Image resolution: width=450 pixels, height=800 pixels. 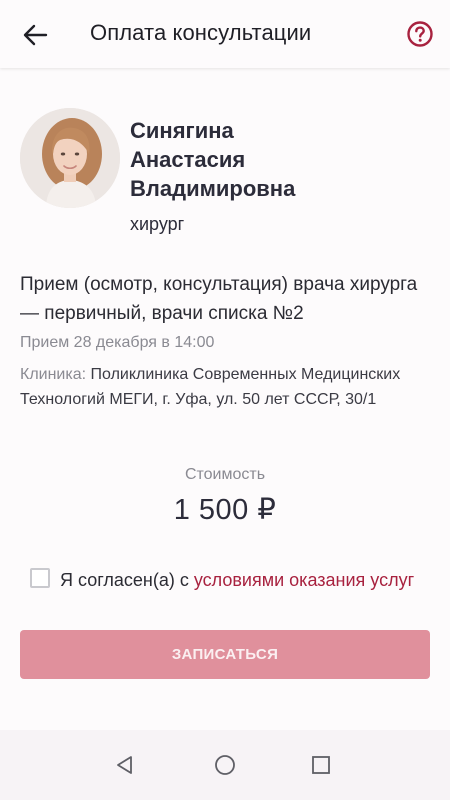 I want to click on doctor-patronymic: Владимировна, so click(x=213, y=188).